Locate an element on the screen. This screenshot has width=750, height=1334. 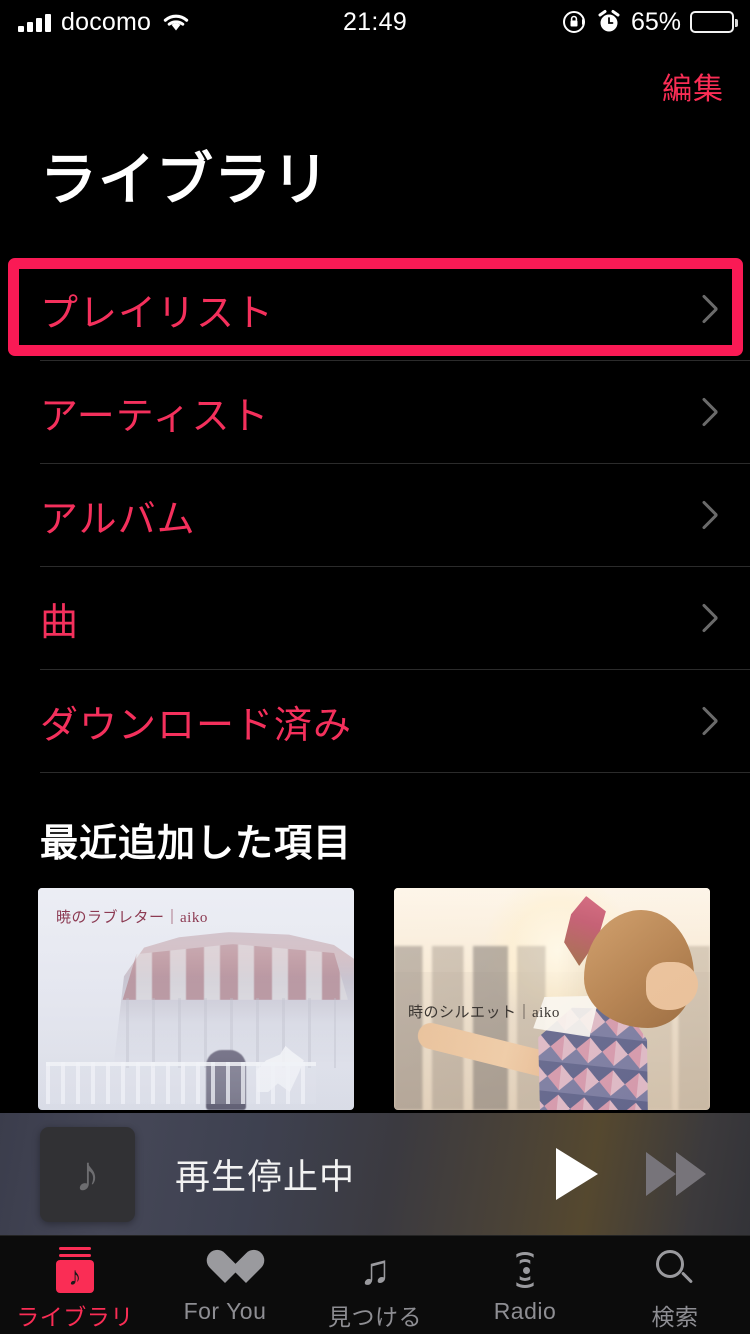
fast-forward-icon is located at coordinates (676, 1174).